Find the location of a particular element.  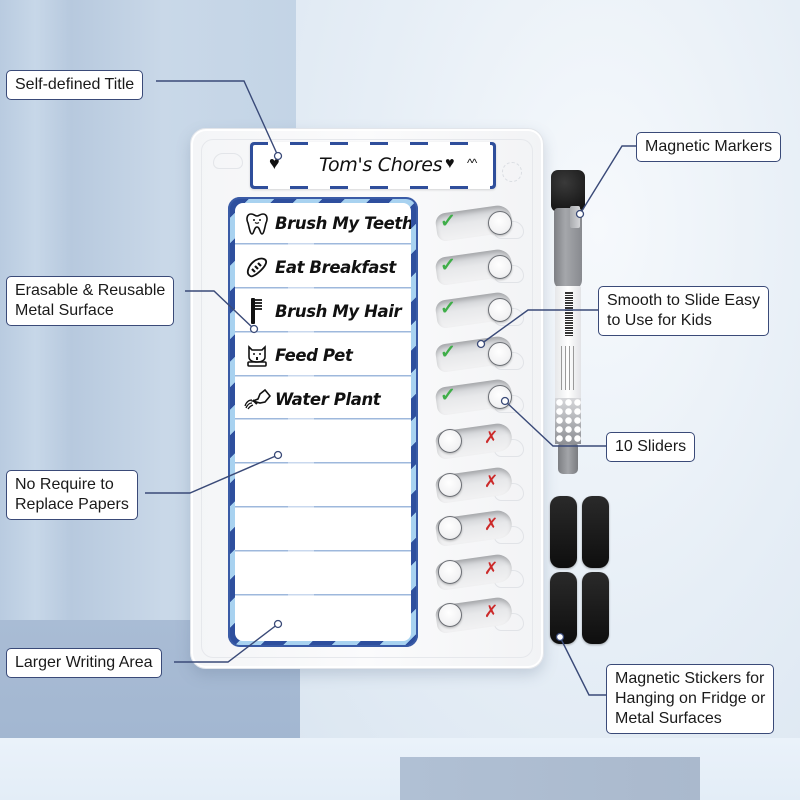

callout-self-defined-title: Self-defined Title is located at coordinates (75, 85).